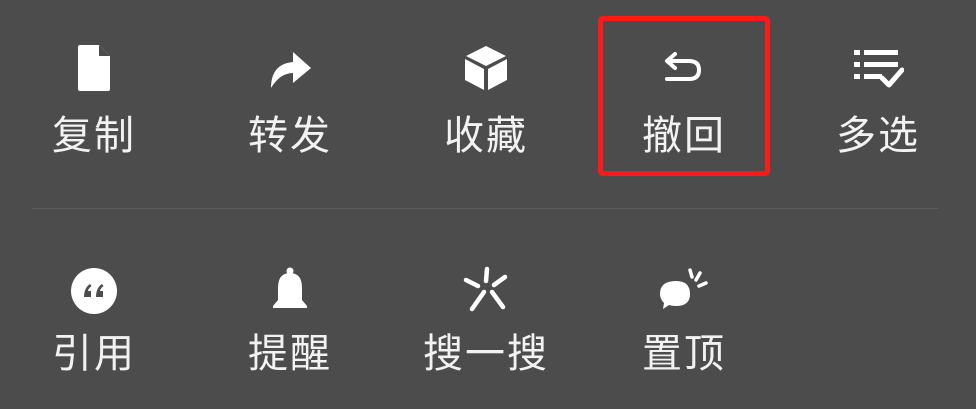 This screenshot has height=409, width=976. I want to click on pin-top-label: 置顶, so click(684, 354).